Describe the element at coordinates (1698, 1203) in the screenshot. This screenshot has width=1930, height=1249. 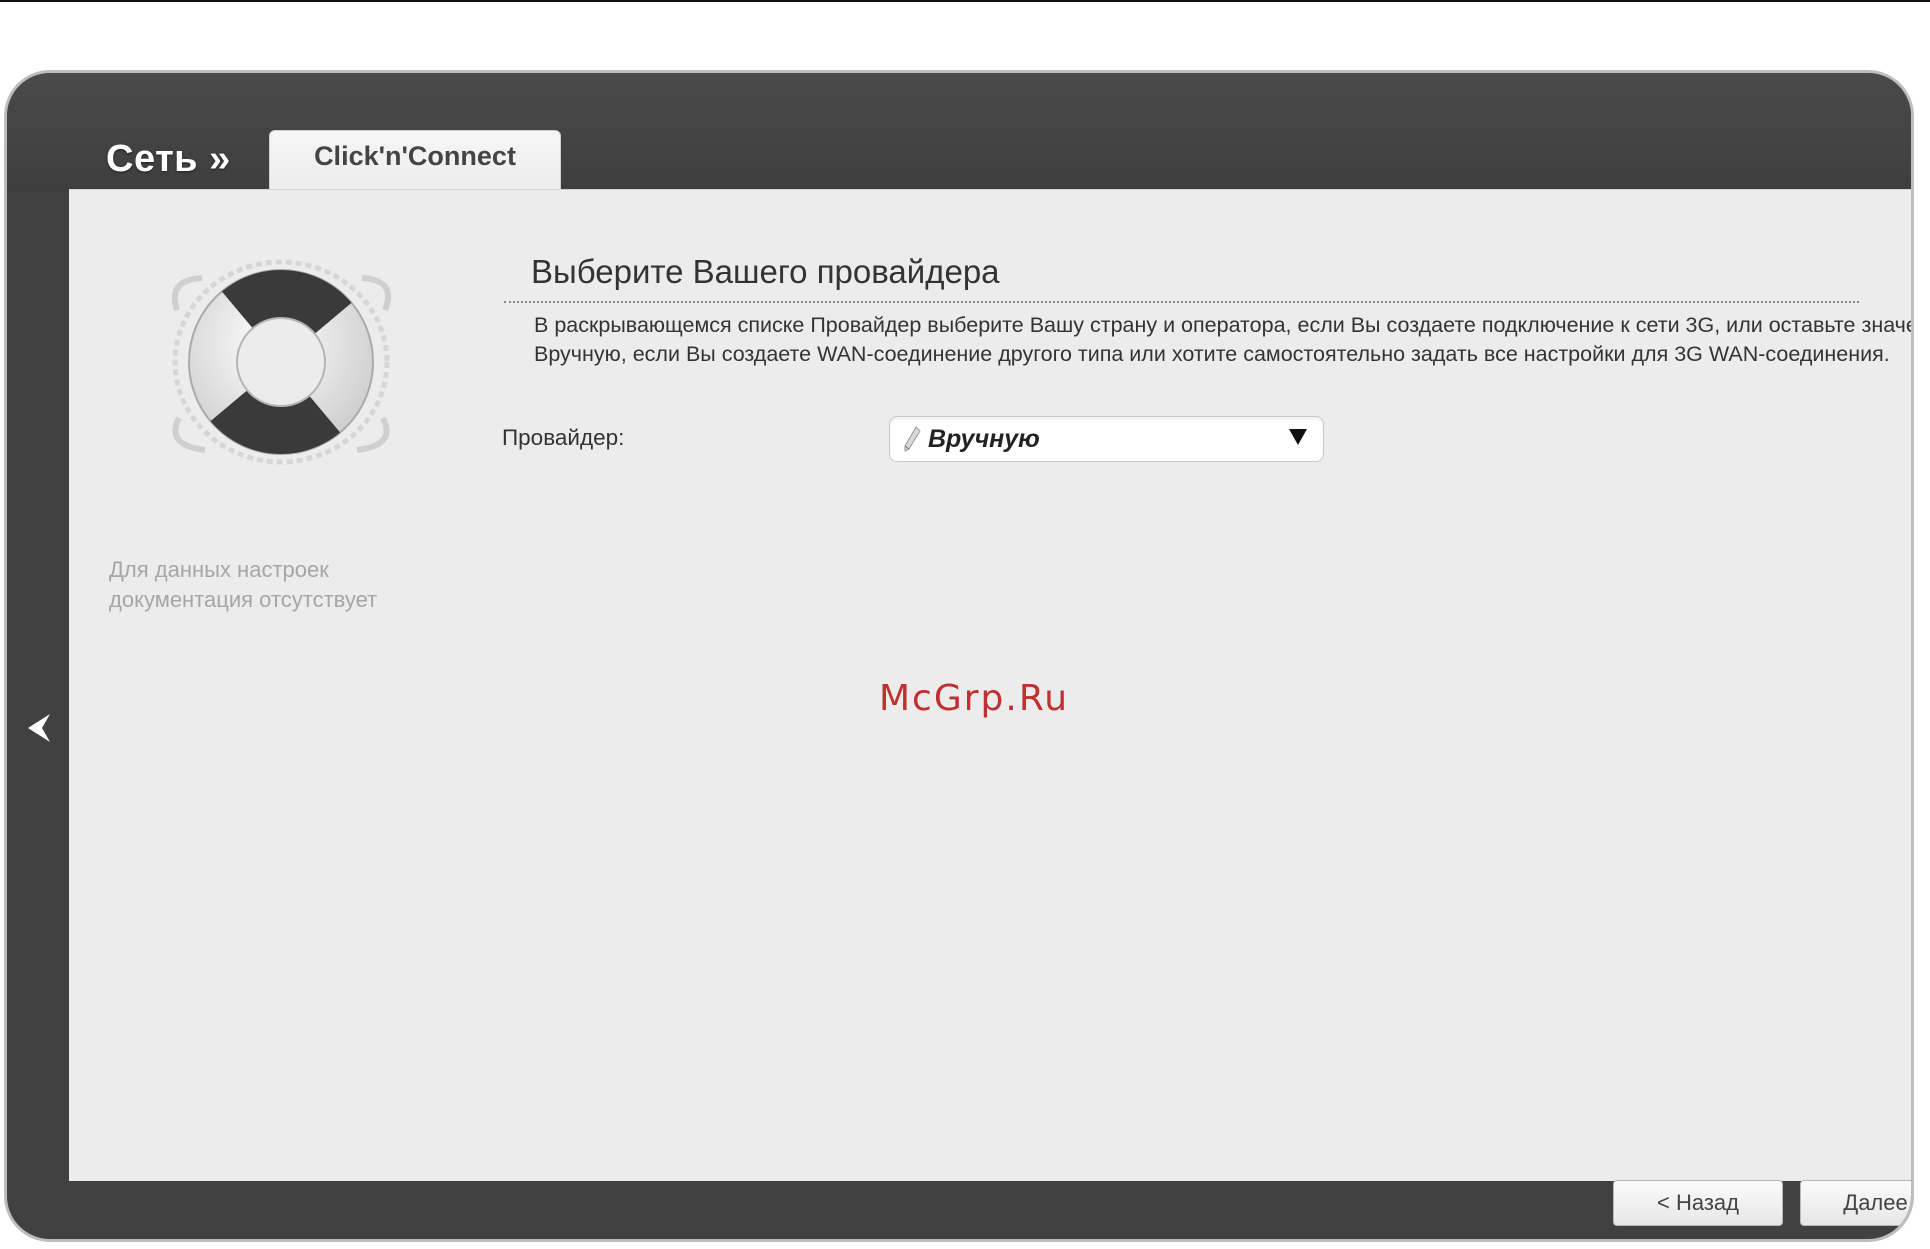
I see `back-button: < Назад` at that location.